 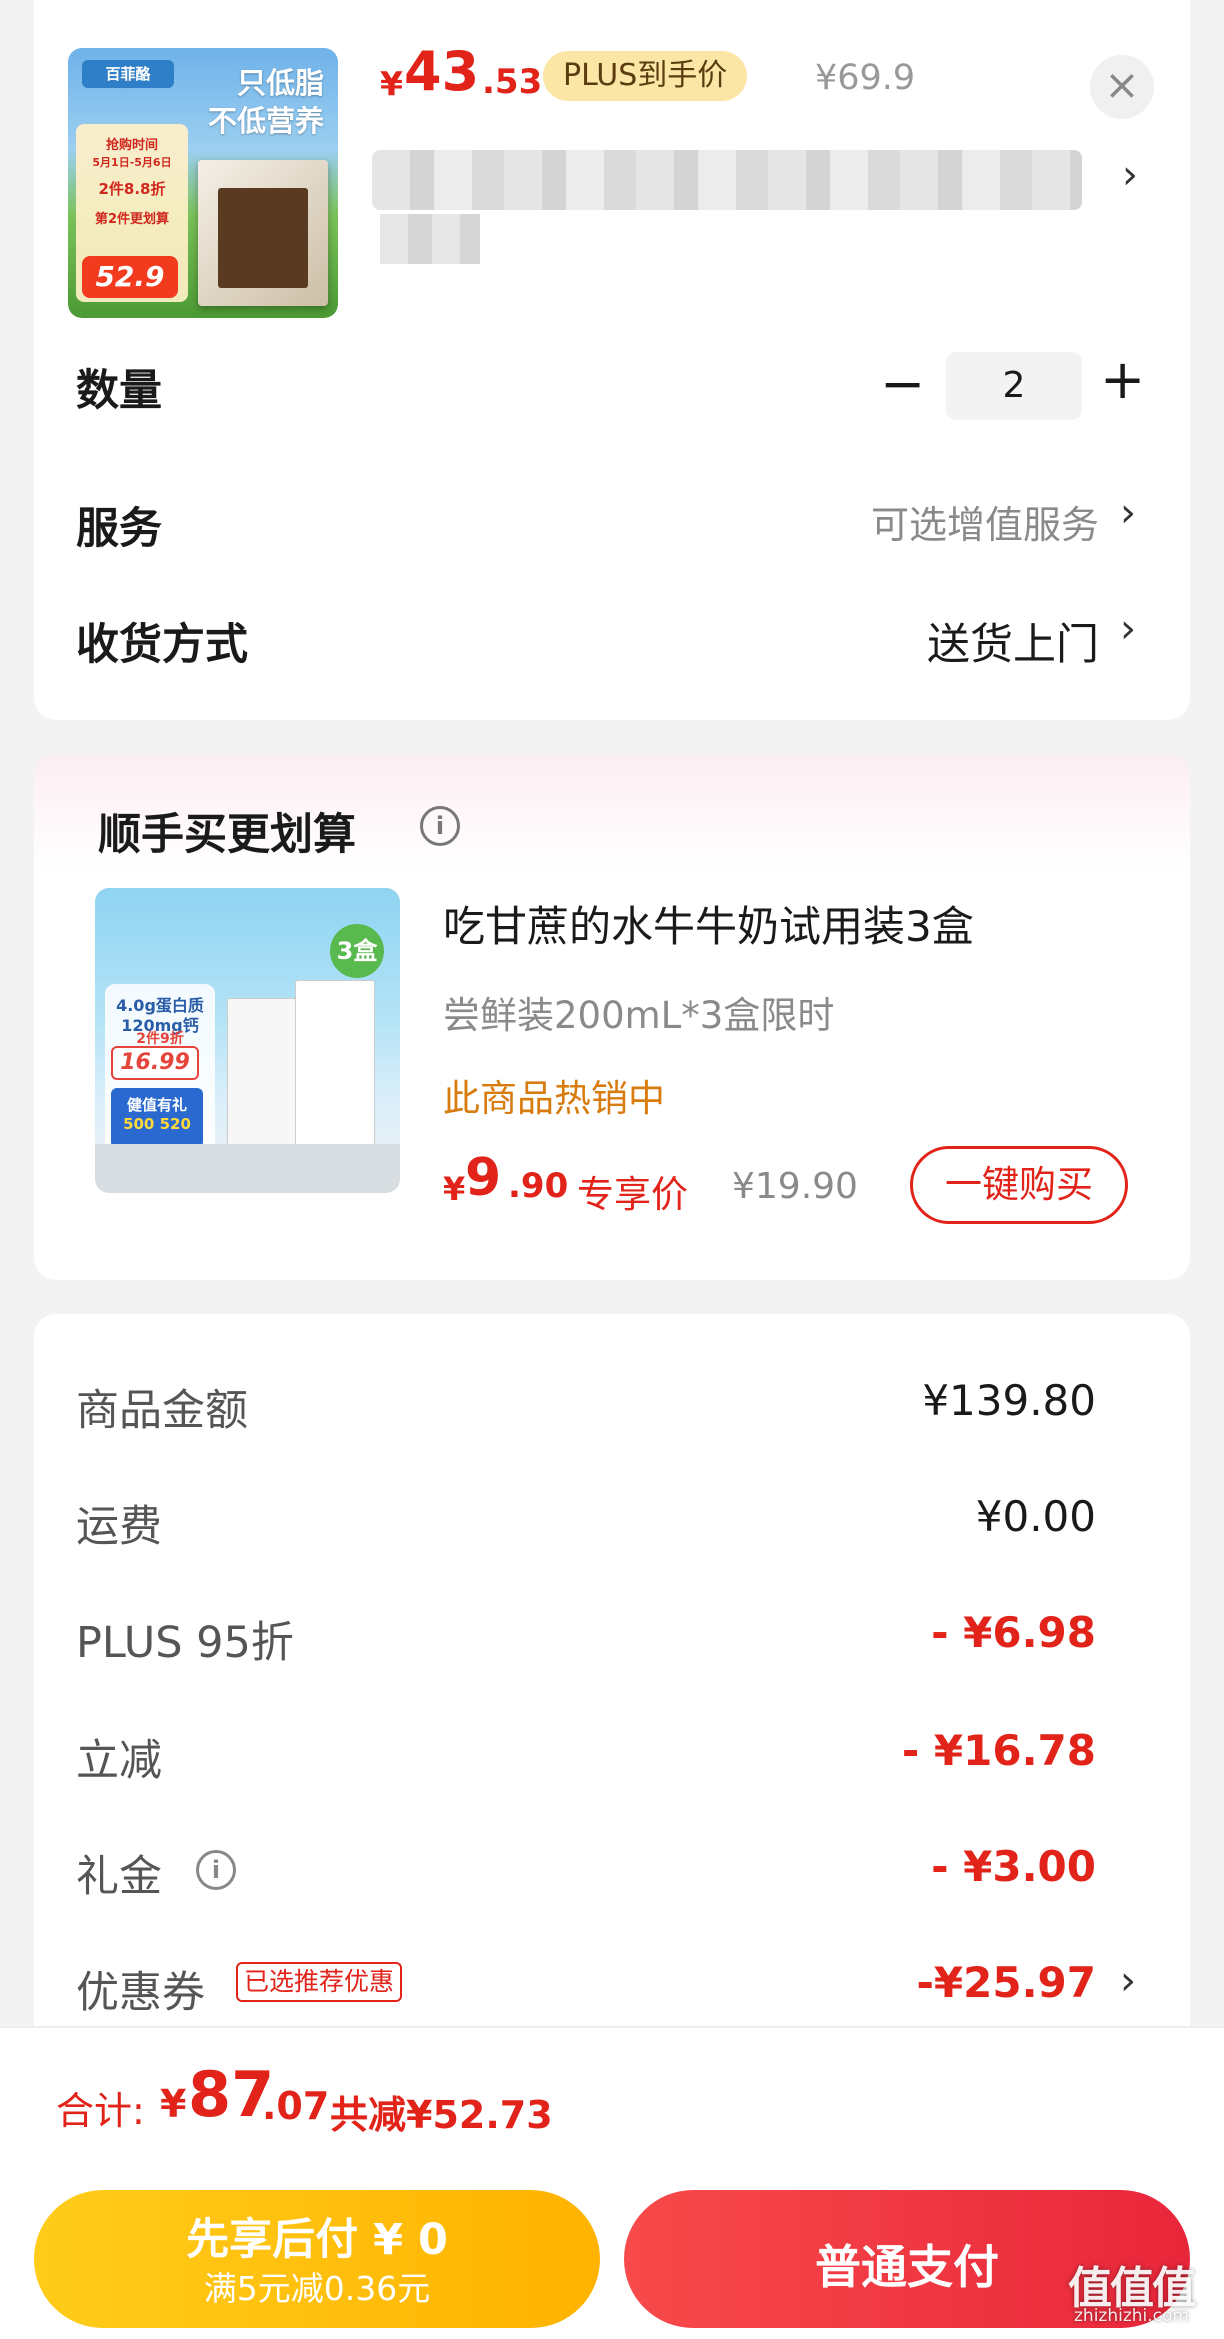 I want to click on plus-discount-value: - ¥6.98, so click(x=1013, y=1632).